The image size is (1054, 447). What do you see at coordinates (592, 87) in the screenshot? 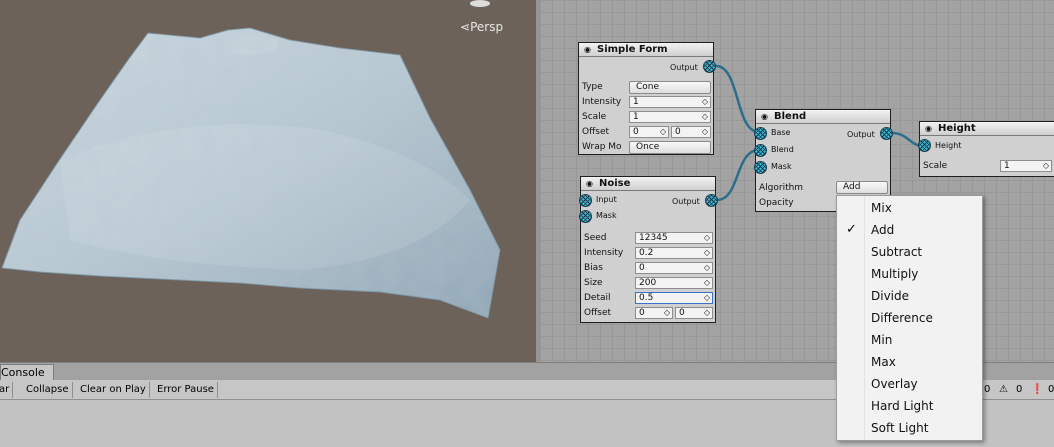
I see `type-label: Type` at bounding box center [592, 87].